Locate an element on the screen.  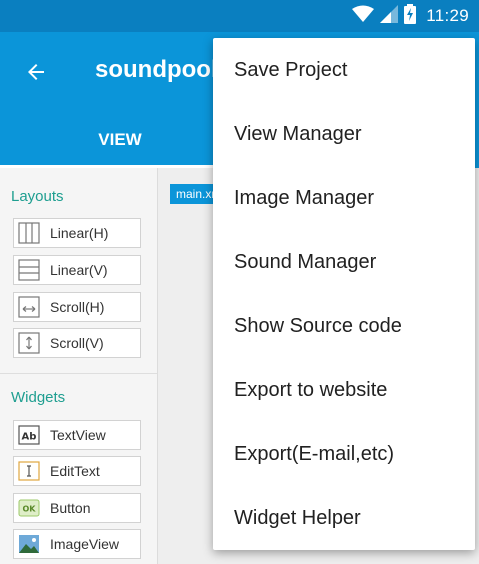
palette-item-linear-h: Linear(H) is located at coordinates (77, 233).